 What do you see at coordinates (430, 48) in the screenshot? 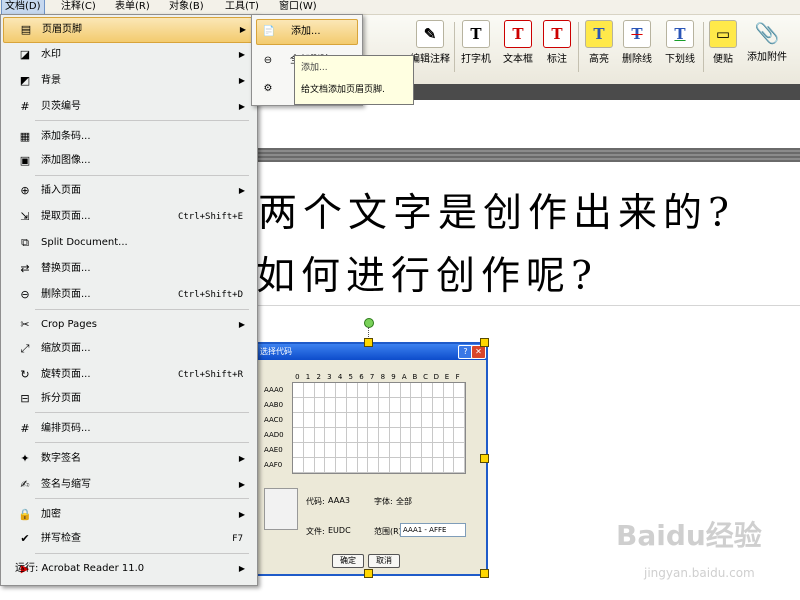
I see `edit-annotation-button: ✎ 编辑注释` at bounding box center [430, 48].